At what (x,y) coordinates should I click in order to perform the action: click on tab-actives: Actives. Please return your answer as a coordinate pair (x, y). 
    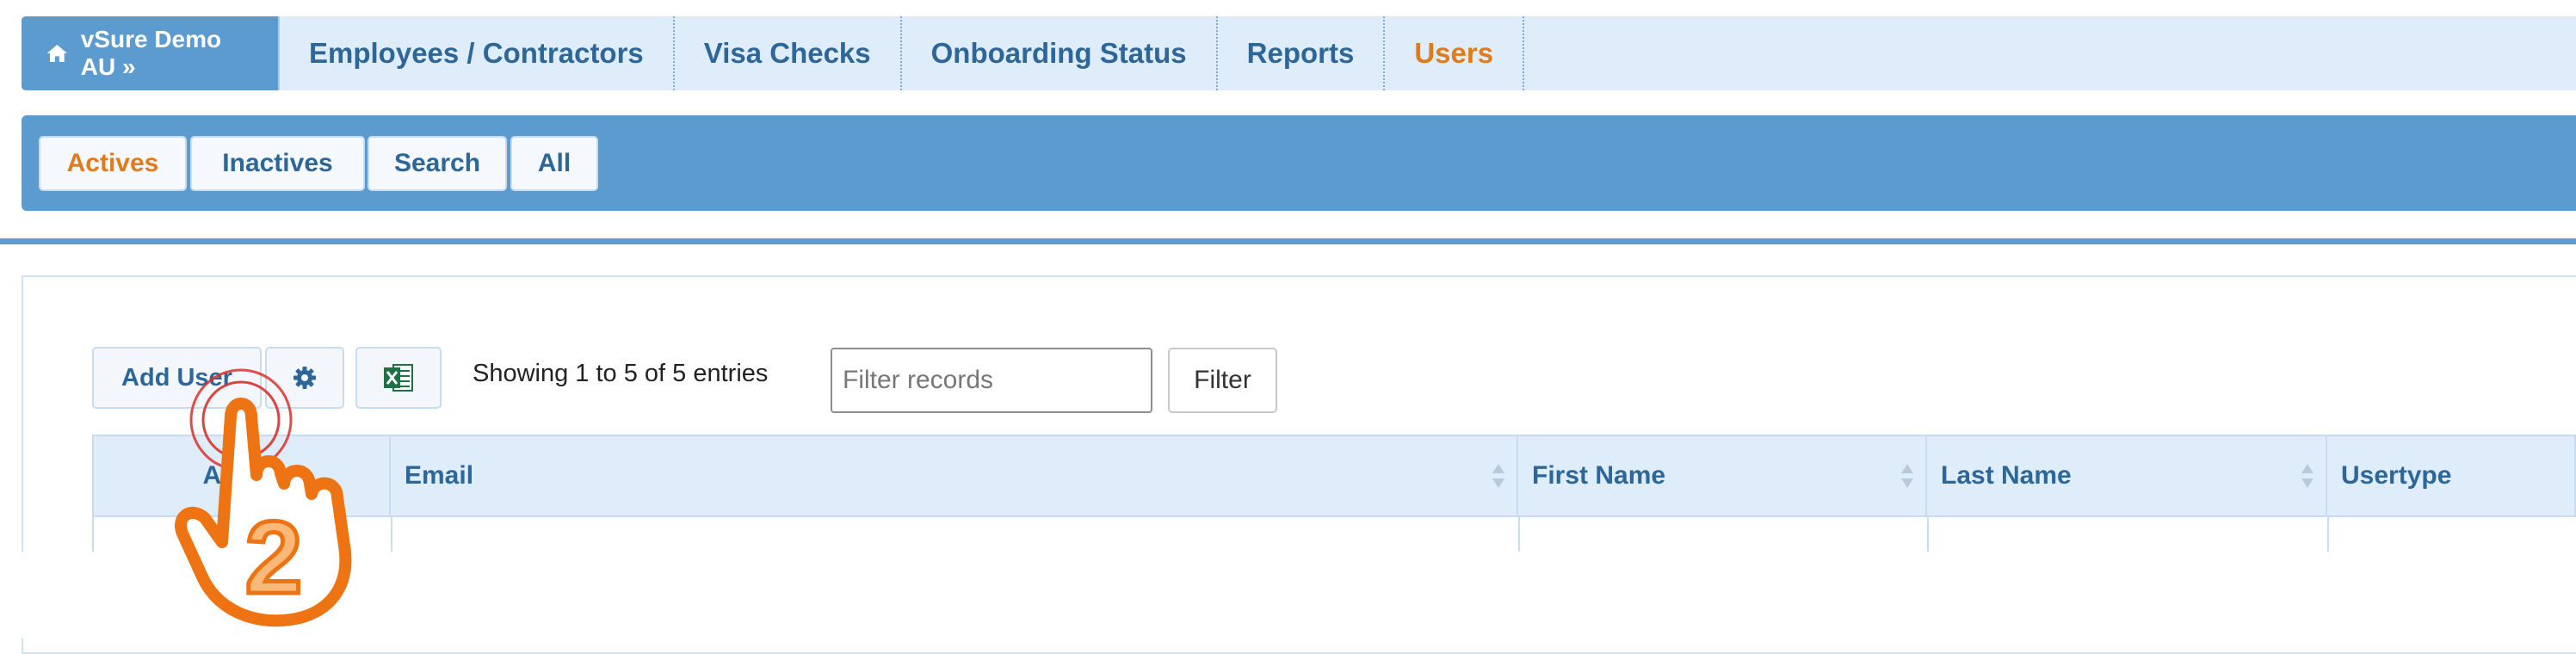
    Looking at the image, I should click on (113, 163).